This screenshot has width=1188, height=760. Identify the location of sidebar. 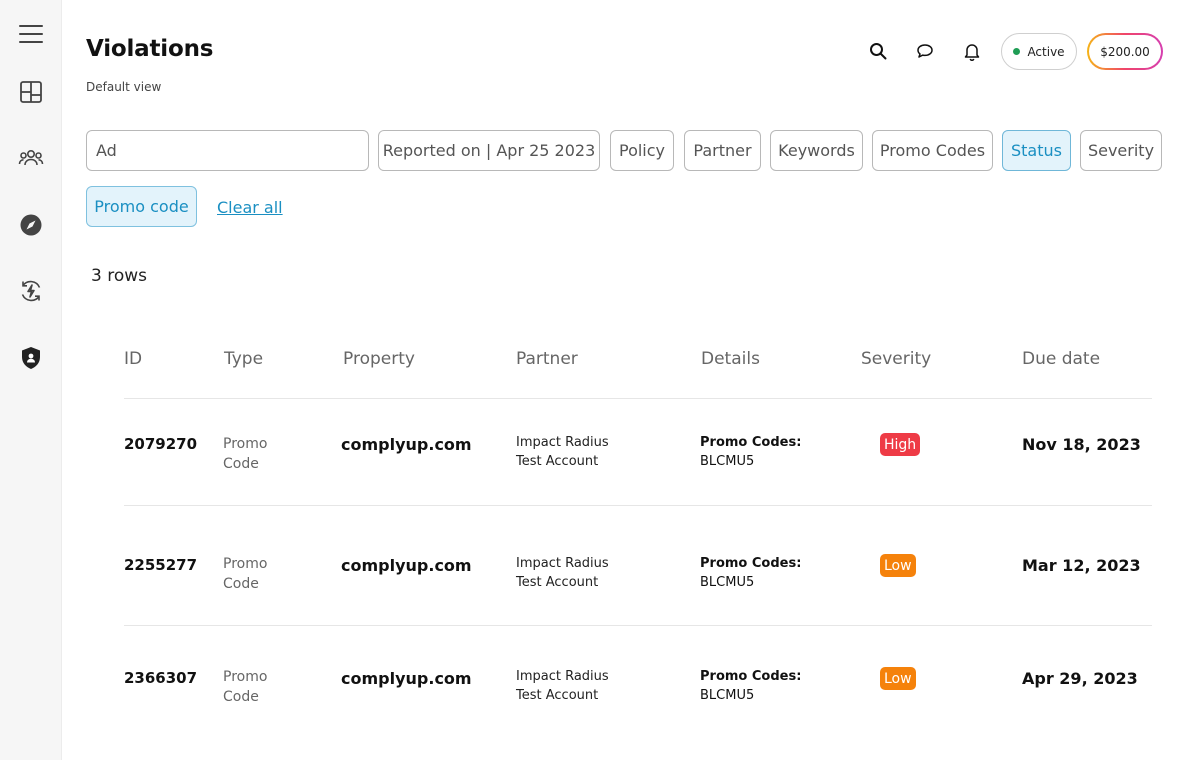
(31, 380).